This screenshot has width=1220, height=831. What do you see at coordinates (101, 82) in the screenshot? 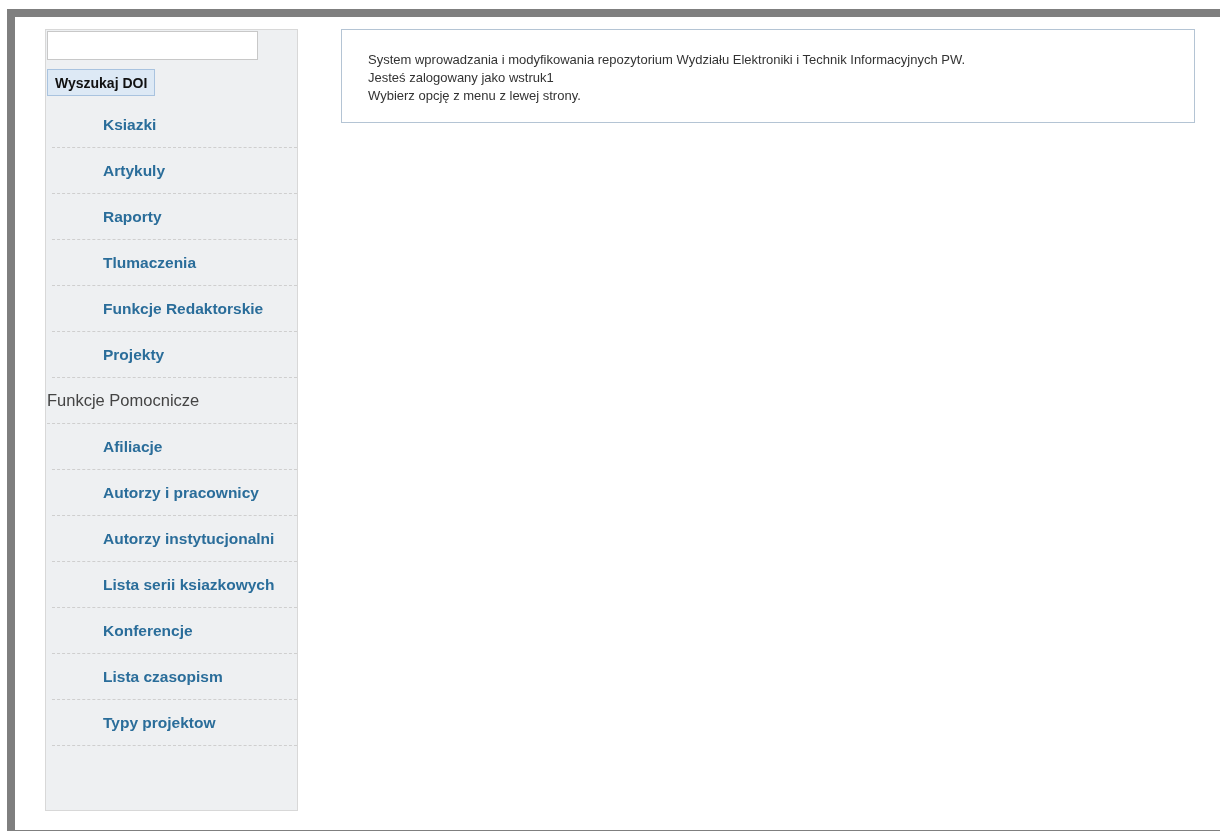
I see `search-doi-button: Wyszukaj DOI` at bounding box center [101, 82].